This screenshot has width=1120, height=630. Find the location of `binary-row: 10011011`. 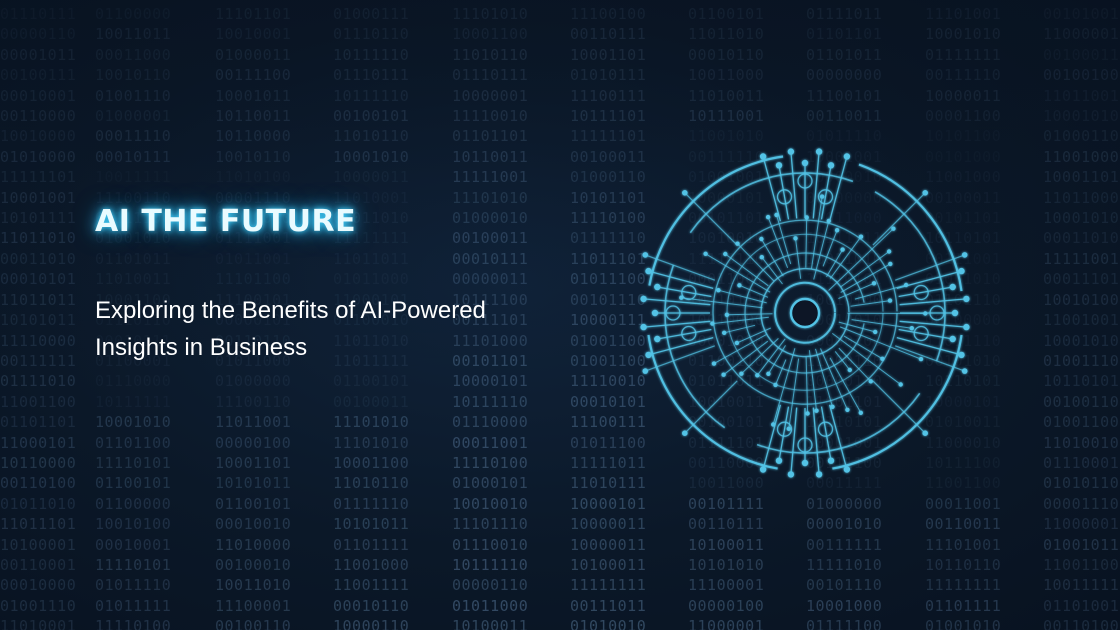

binary-row: 10011011 is located at coordinates (133, 34).